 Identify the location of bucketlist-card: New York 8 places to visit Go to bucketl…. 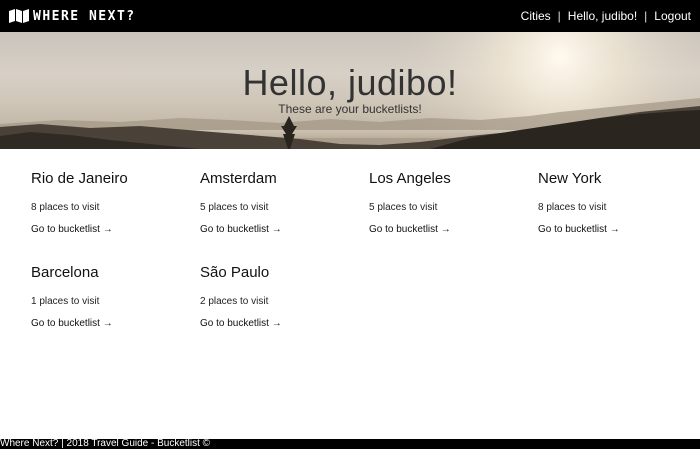
(618, 202).